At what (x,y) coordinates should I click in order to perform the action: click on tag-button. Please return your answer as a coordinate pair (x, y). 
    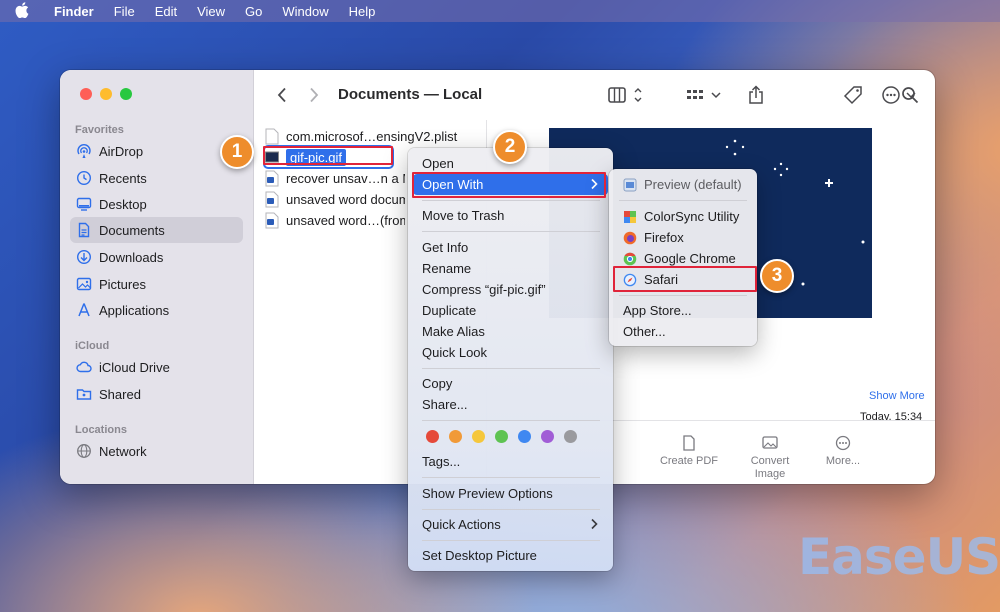
    Looking at the image, I should click on (853, 95).